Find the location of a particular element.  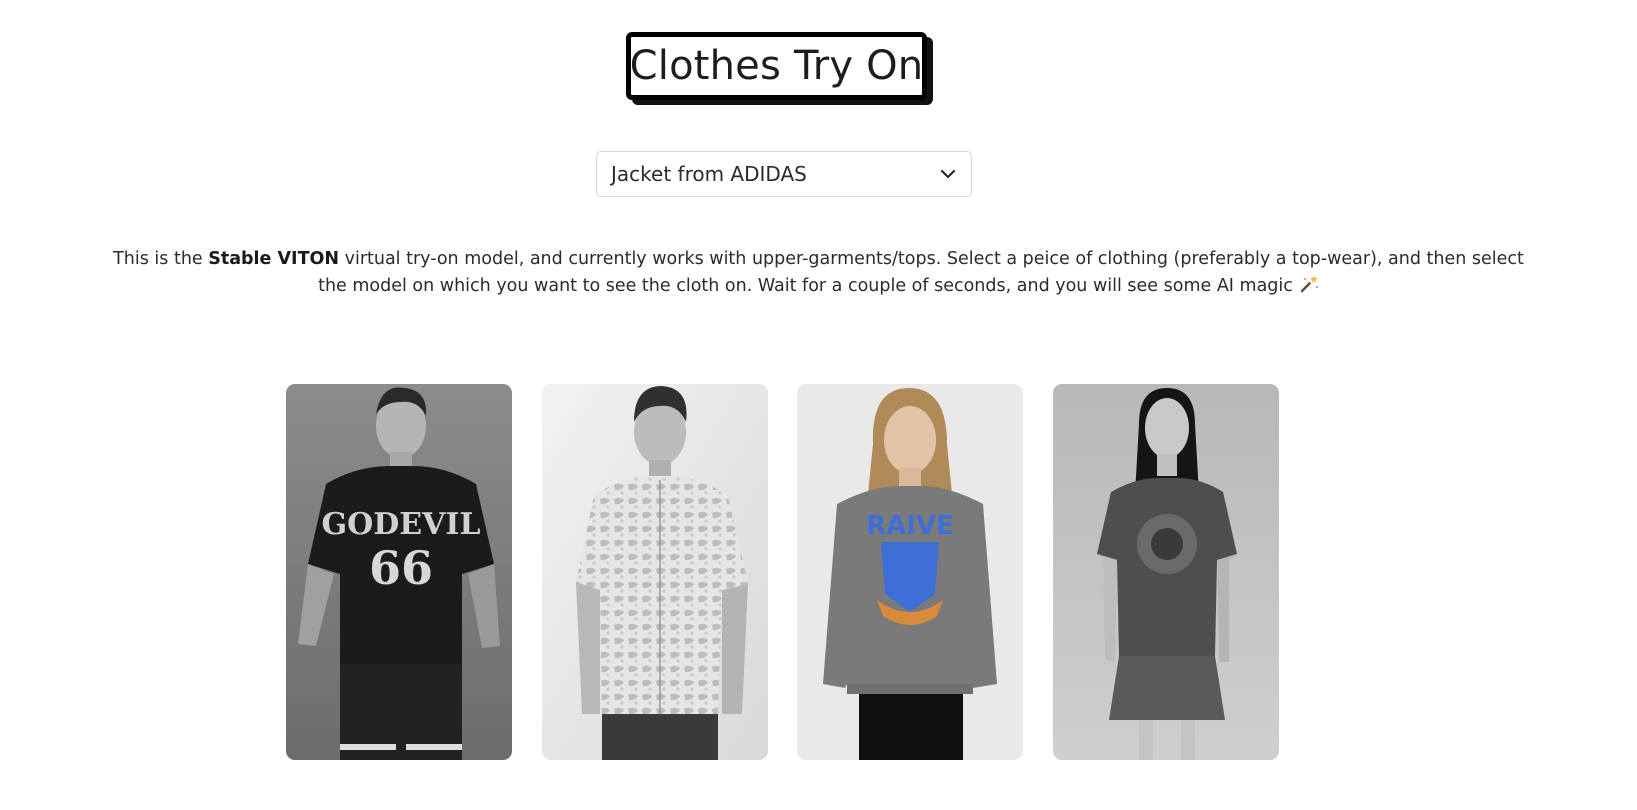

model-photo-1: GODEVIL 66 is located at coordinates (399, 572).